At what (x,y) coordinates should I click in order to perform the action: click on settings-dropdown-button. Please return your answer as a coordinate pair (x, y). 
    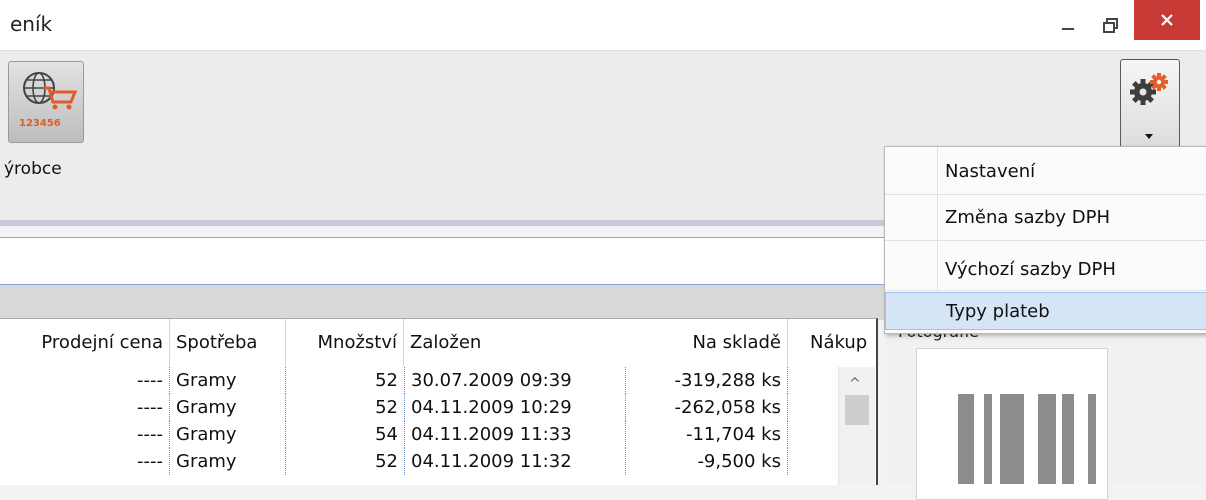
    Looking at the image, I should click on (1150, 104).